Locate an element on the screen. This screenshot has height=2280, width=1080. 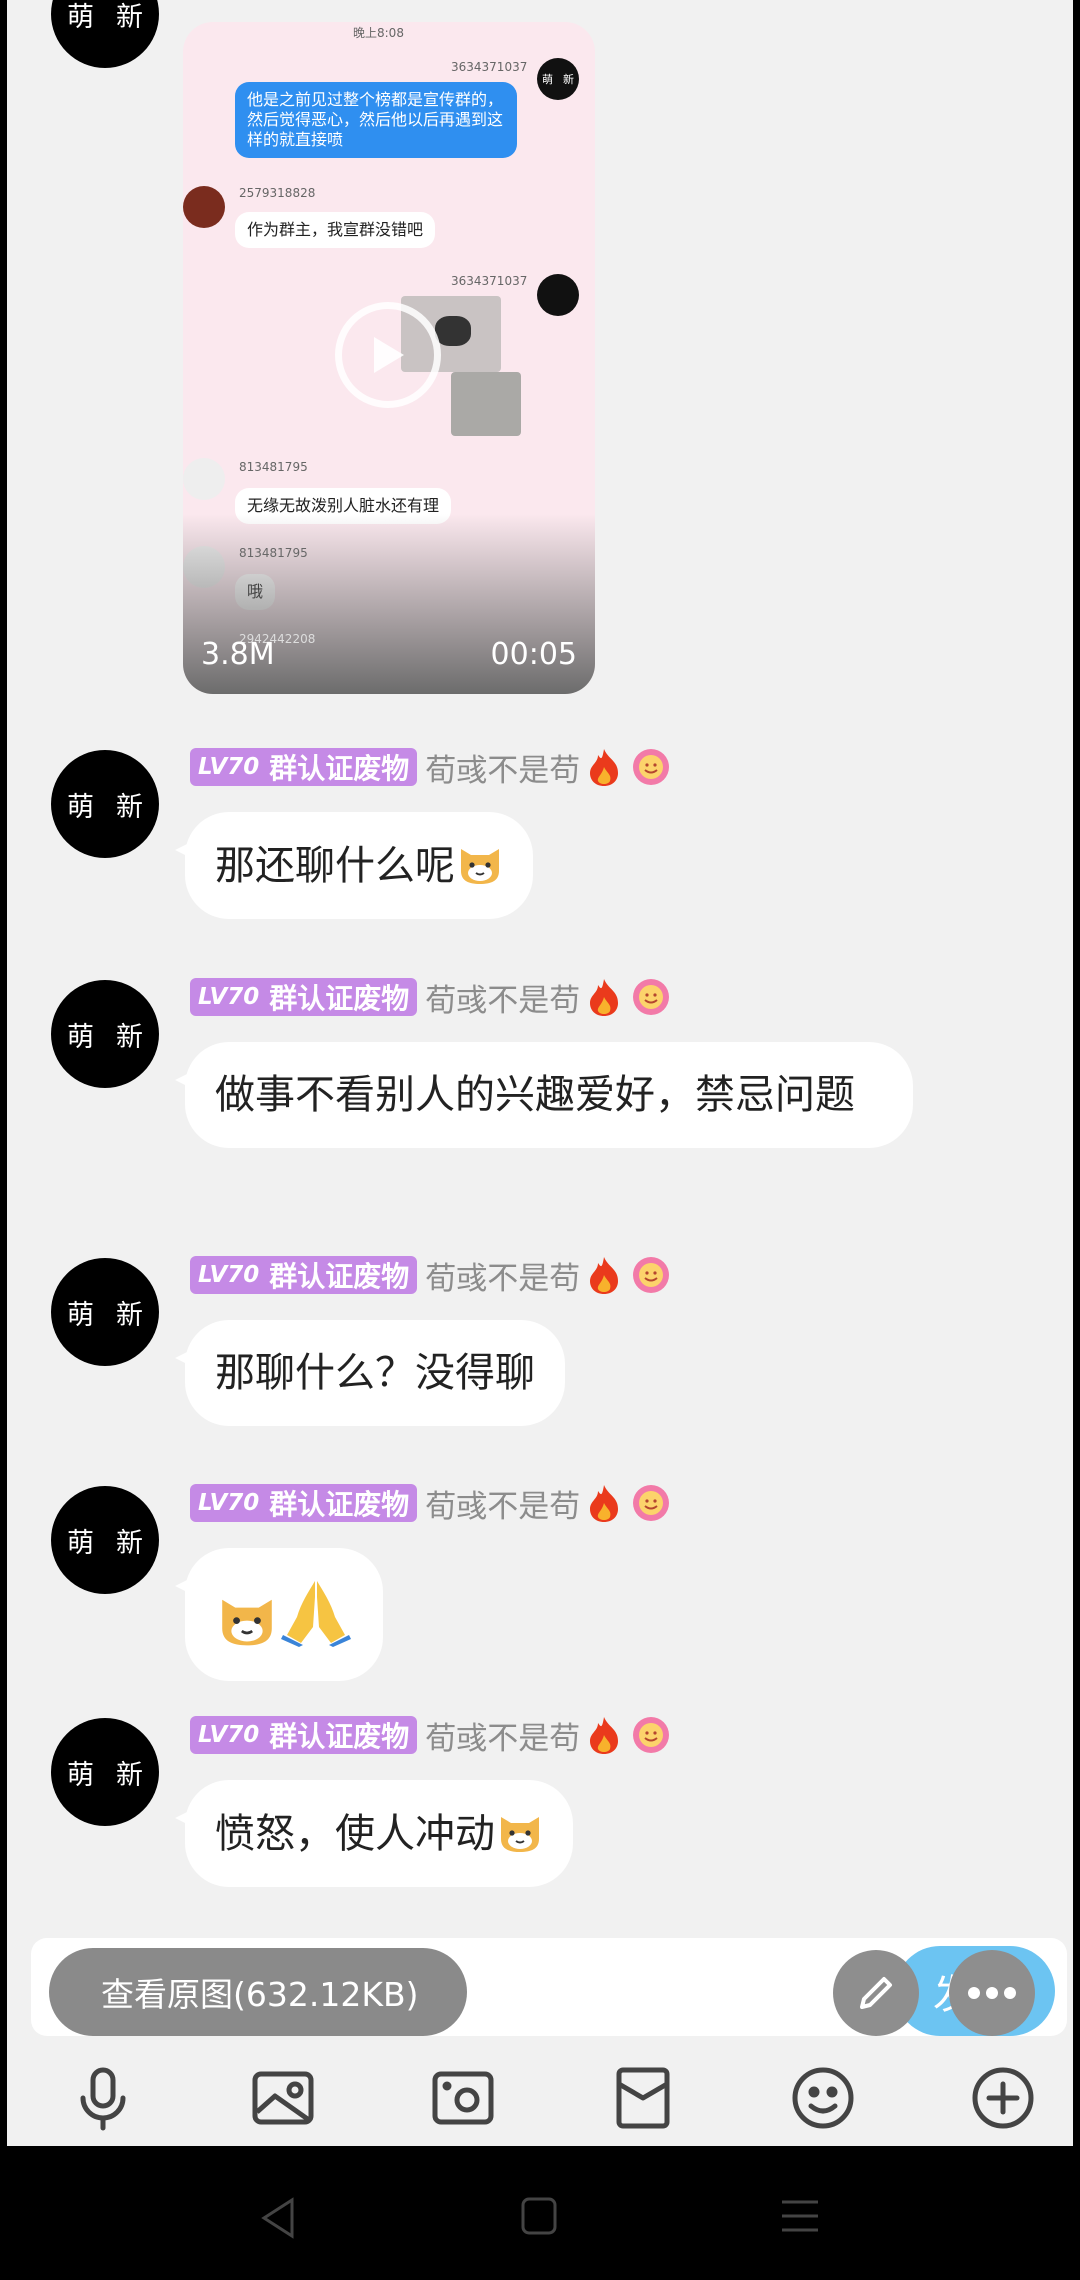
message-bubble: 愤怒，使人冲动 is located at coordinates (374, 1833).